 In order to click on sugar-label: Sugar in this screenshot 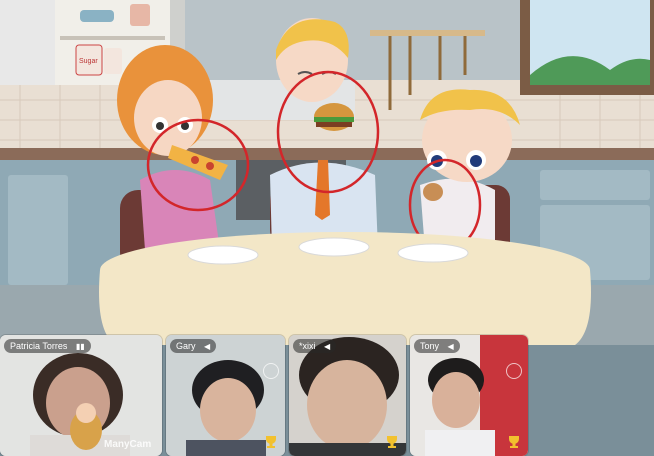, I will do `click(88, 61)`.